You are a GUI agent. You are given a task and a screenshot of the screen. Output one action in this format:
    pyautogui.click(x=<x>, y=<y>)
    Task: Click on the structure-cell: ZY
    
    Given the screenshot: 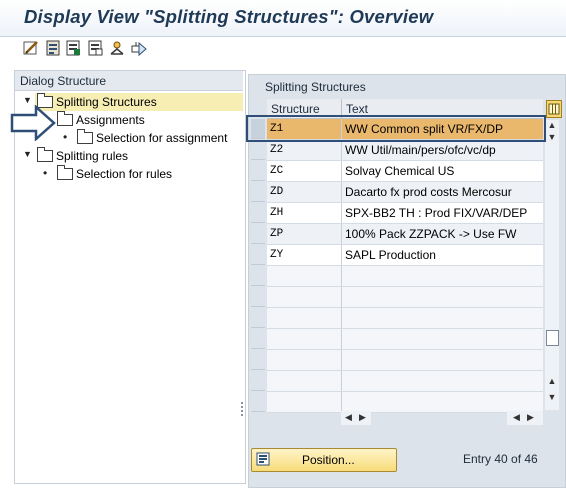 What is the action you would take?
    pyautogui.click(x=277, y=255)
    